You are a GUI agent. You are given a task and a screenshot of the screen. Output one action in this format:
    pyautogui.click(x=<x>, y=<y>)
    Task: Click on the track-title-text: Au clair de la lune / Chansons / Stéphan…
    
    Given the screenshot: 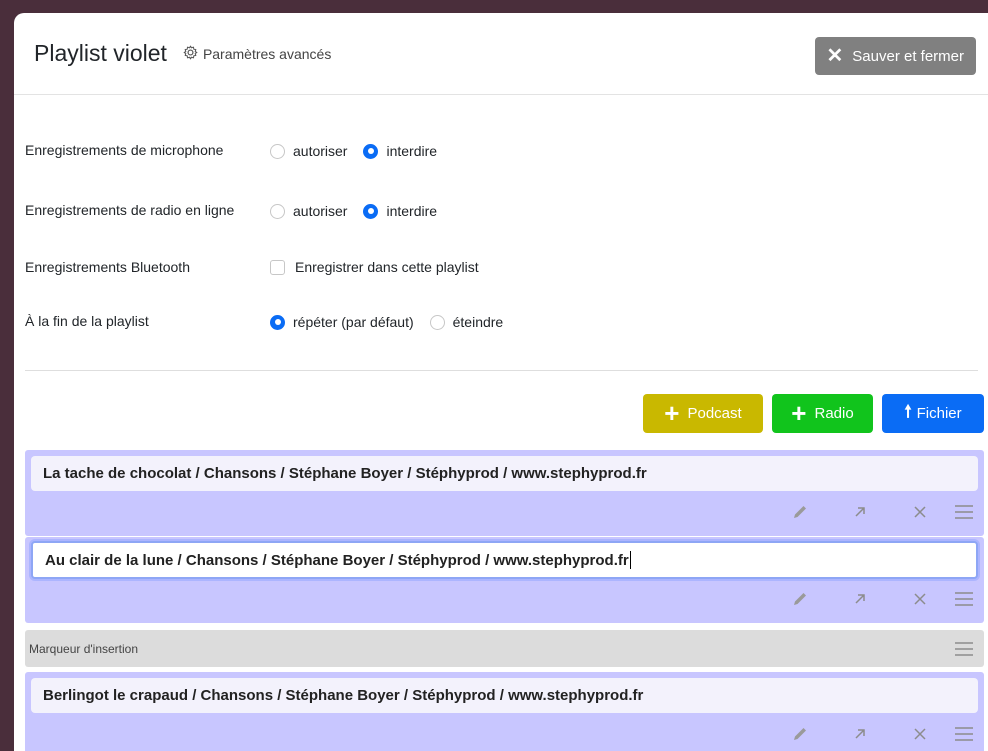 What is the action you would take?
    pyautogui.click(x=337, y=560)
    